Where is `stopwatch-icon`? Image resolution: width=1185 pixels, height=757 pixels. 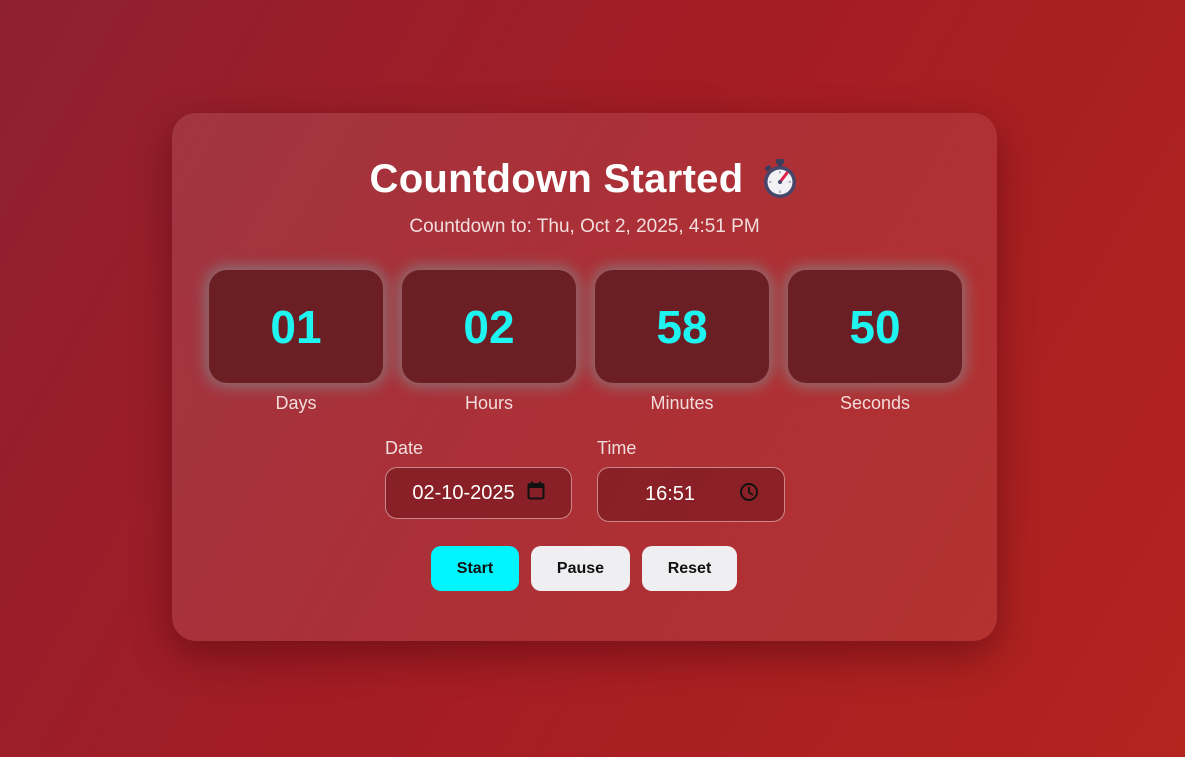
stopwatch-icon is located at coordinates (780, 179).